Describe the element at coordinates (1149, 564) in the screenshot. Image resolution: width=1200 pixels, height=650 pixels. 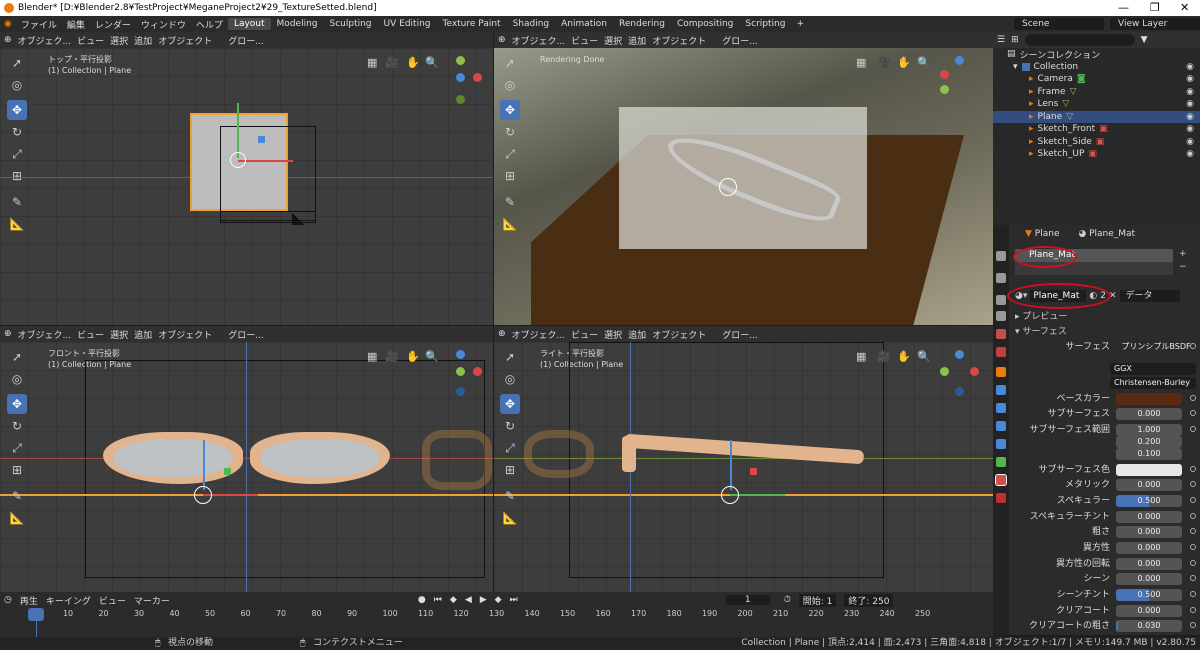
I see `anisotropic-rotation-field: 0.000` at that location.